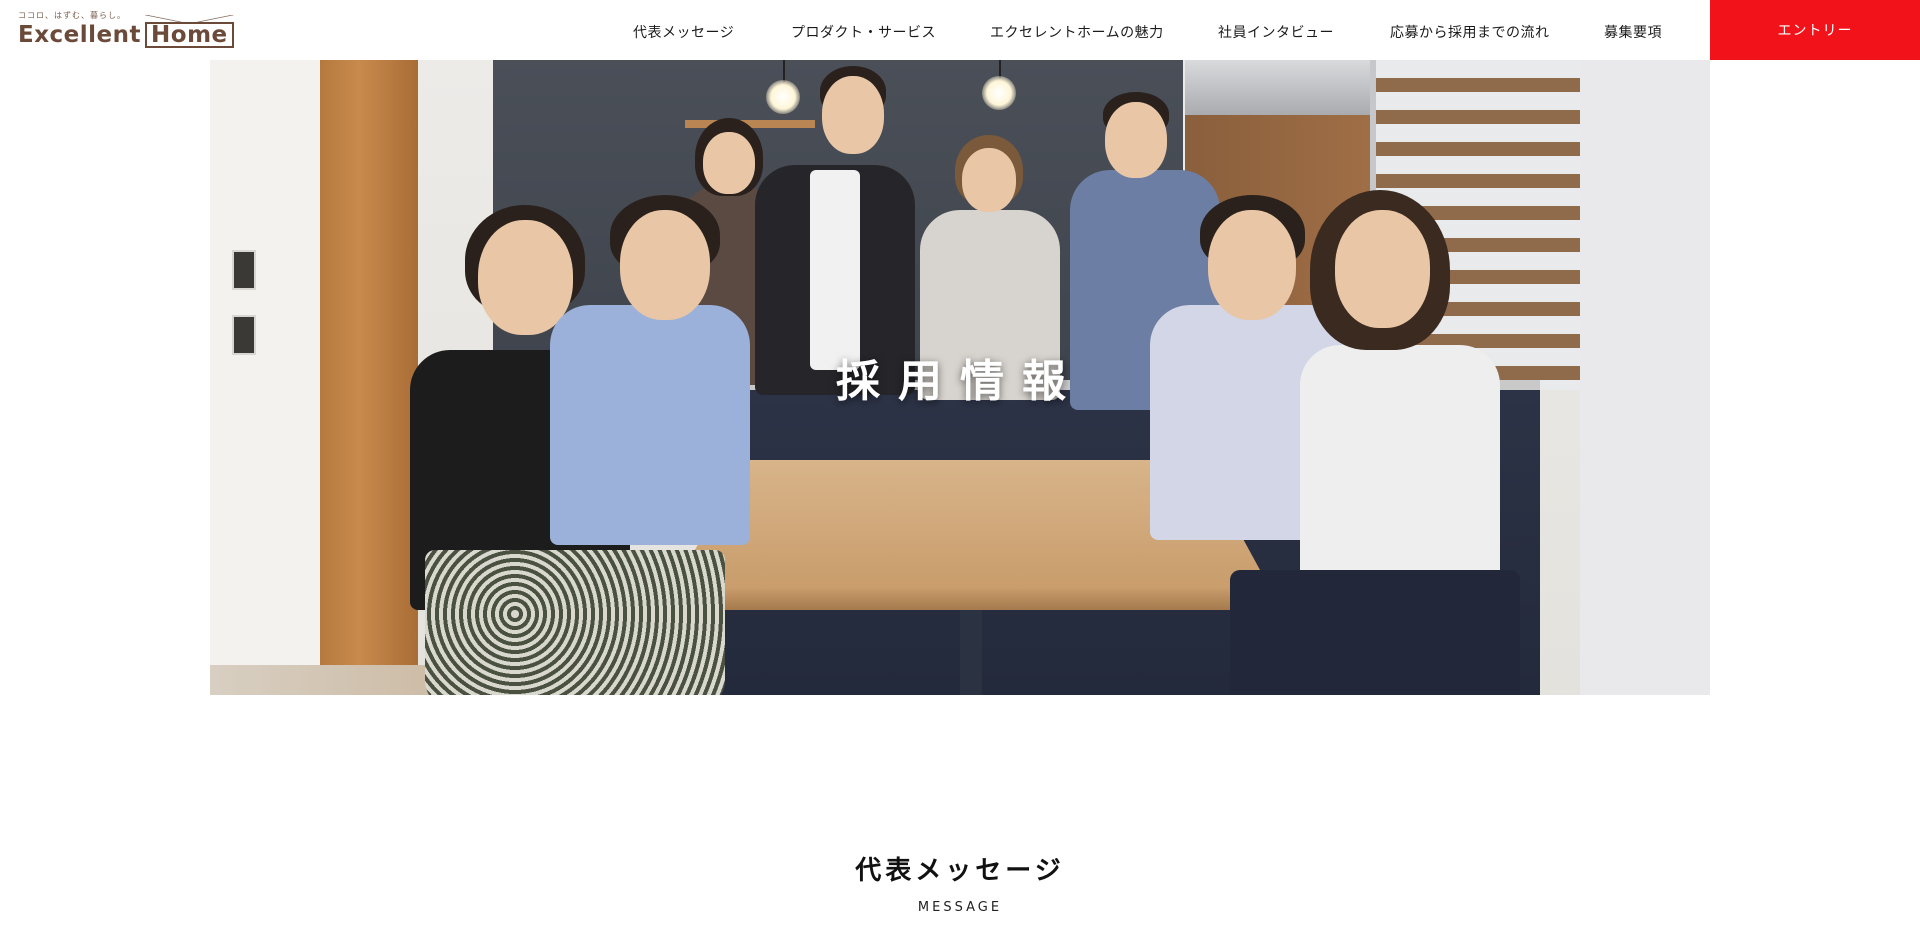 This screenshot has height=934, width=1920. Describe the element at coordinates (80, 35) in the screenshot. I see `logo-word-excellent: Excellent` at that location.